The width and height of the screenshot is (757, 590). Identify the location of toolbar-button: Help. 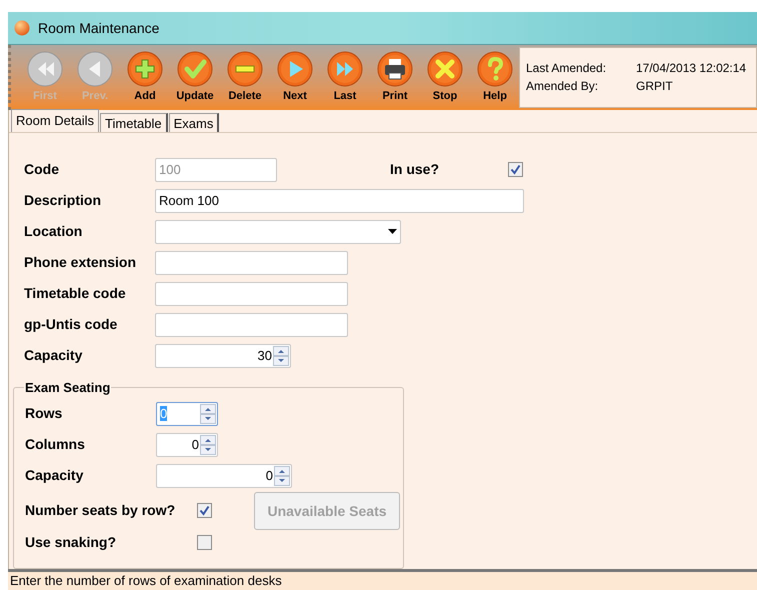
(495, 80).